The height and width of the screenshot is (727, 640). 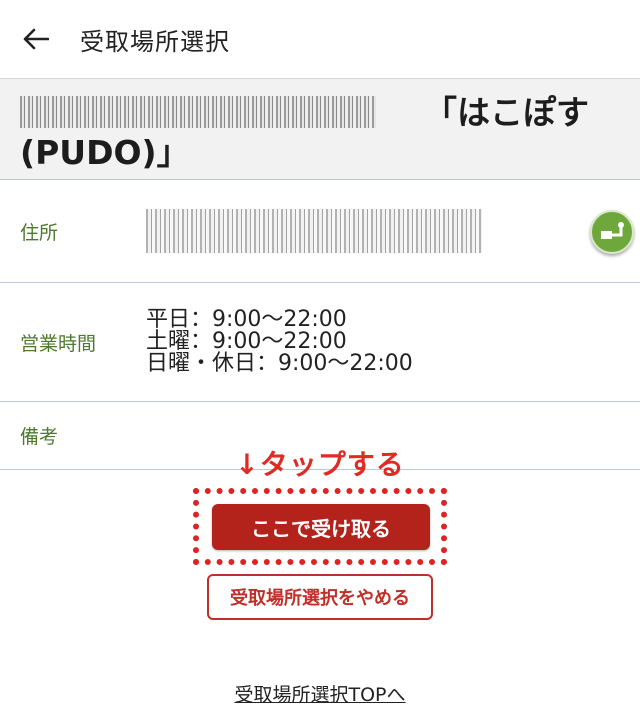 I want to click on store-name: 「はこぽす (PUDO)」, so click(x=321, y=133).